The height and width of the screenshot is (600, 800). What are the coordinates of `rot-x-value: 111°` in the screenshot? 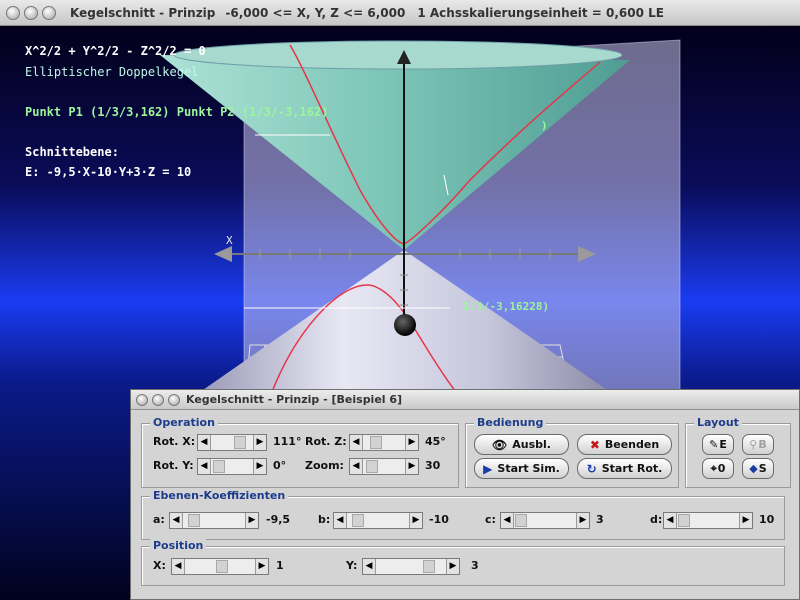 It's located at (287, 441).